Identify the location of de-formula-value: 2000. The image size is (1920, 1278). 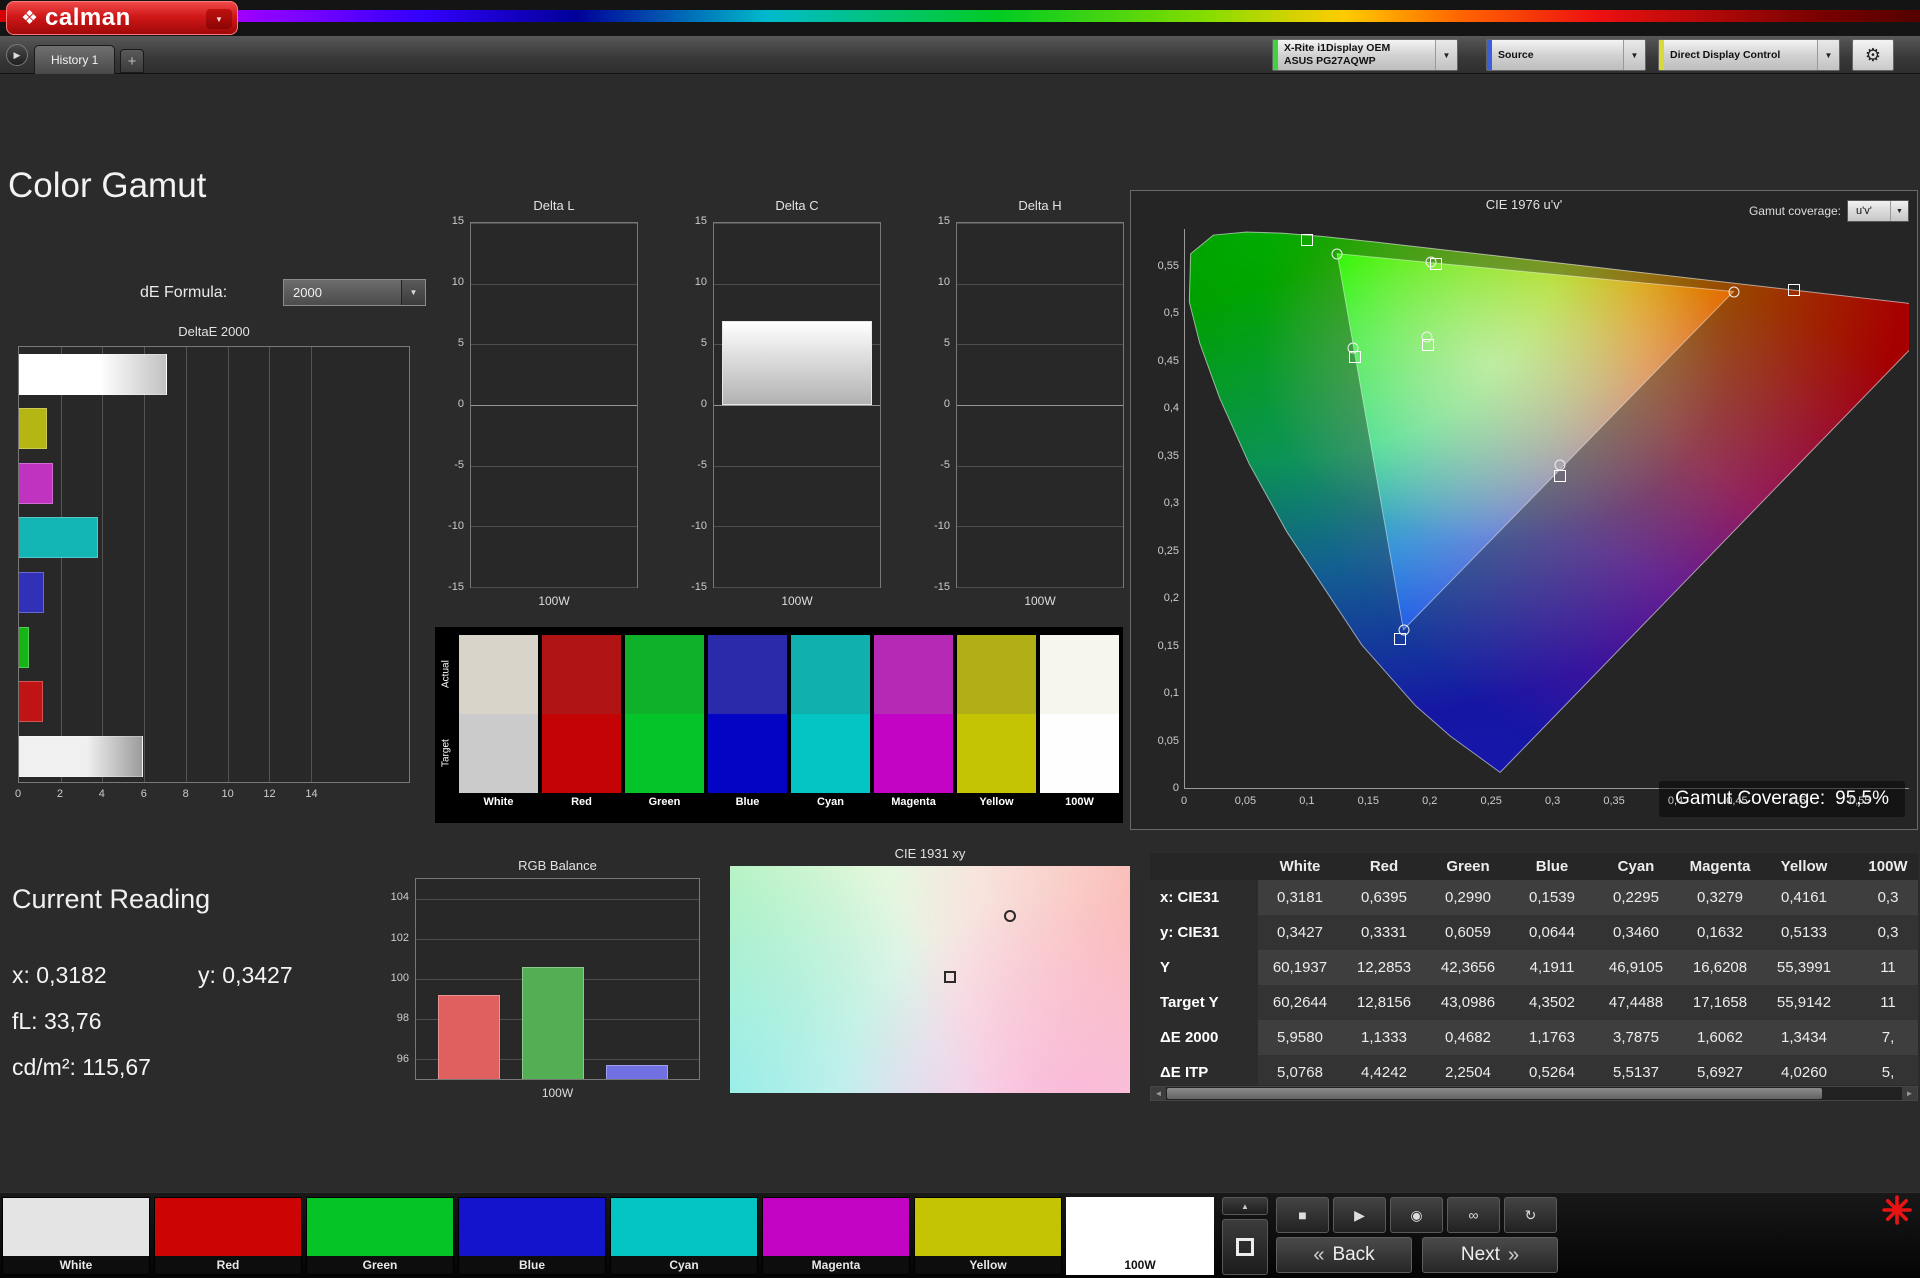
(307, 292).